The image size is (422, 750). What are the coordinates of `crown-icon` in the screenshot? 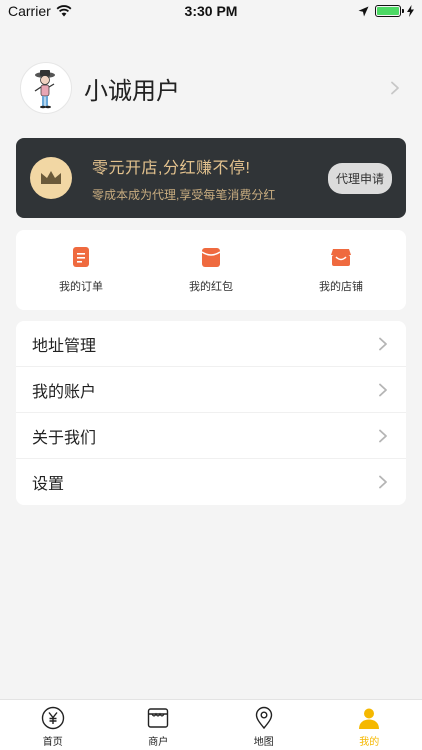 It's located at (51, 177).